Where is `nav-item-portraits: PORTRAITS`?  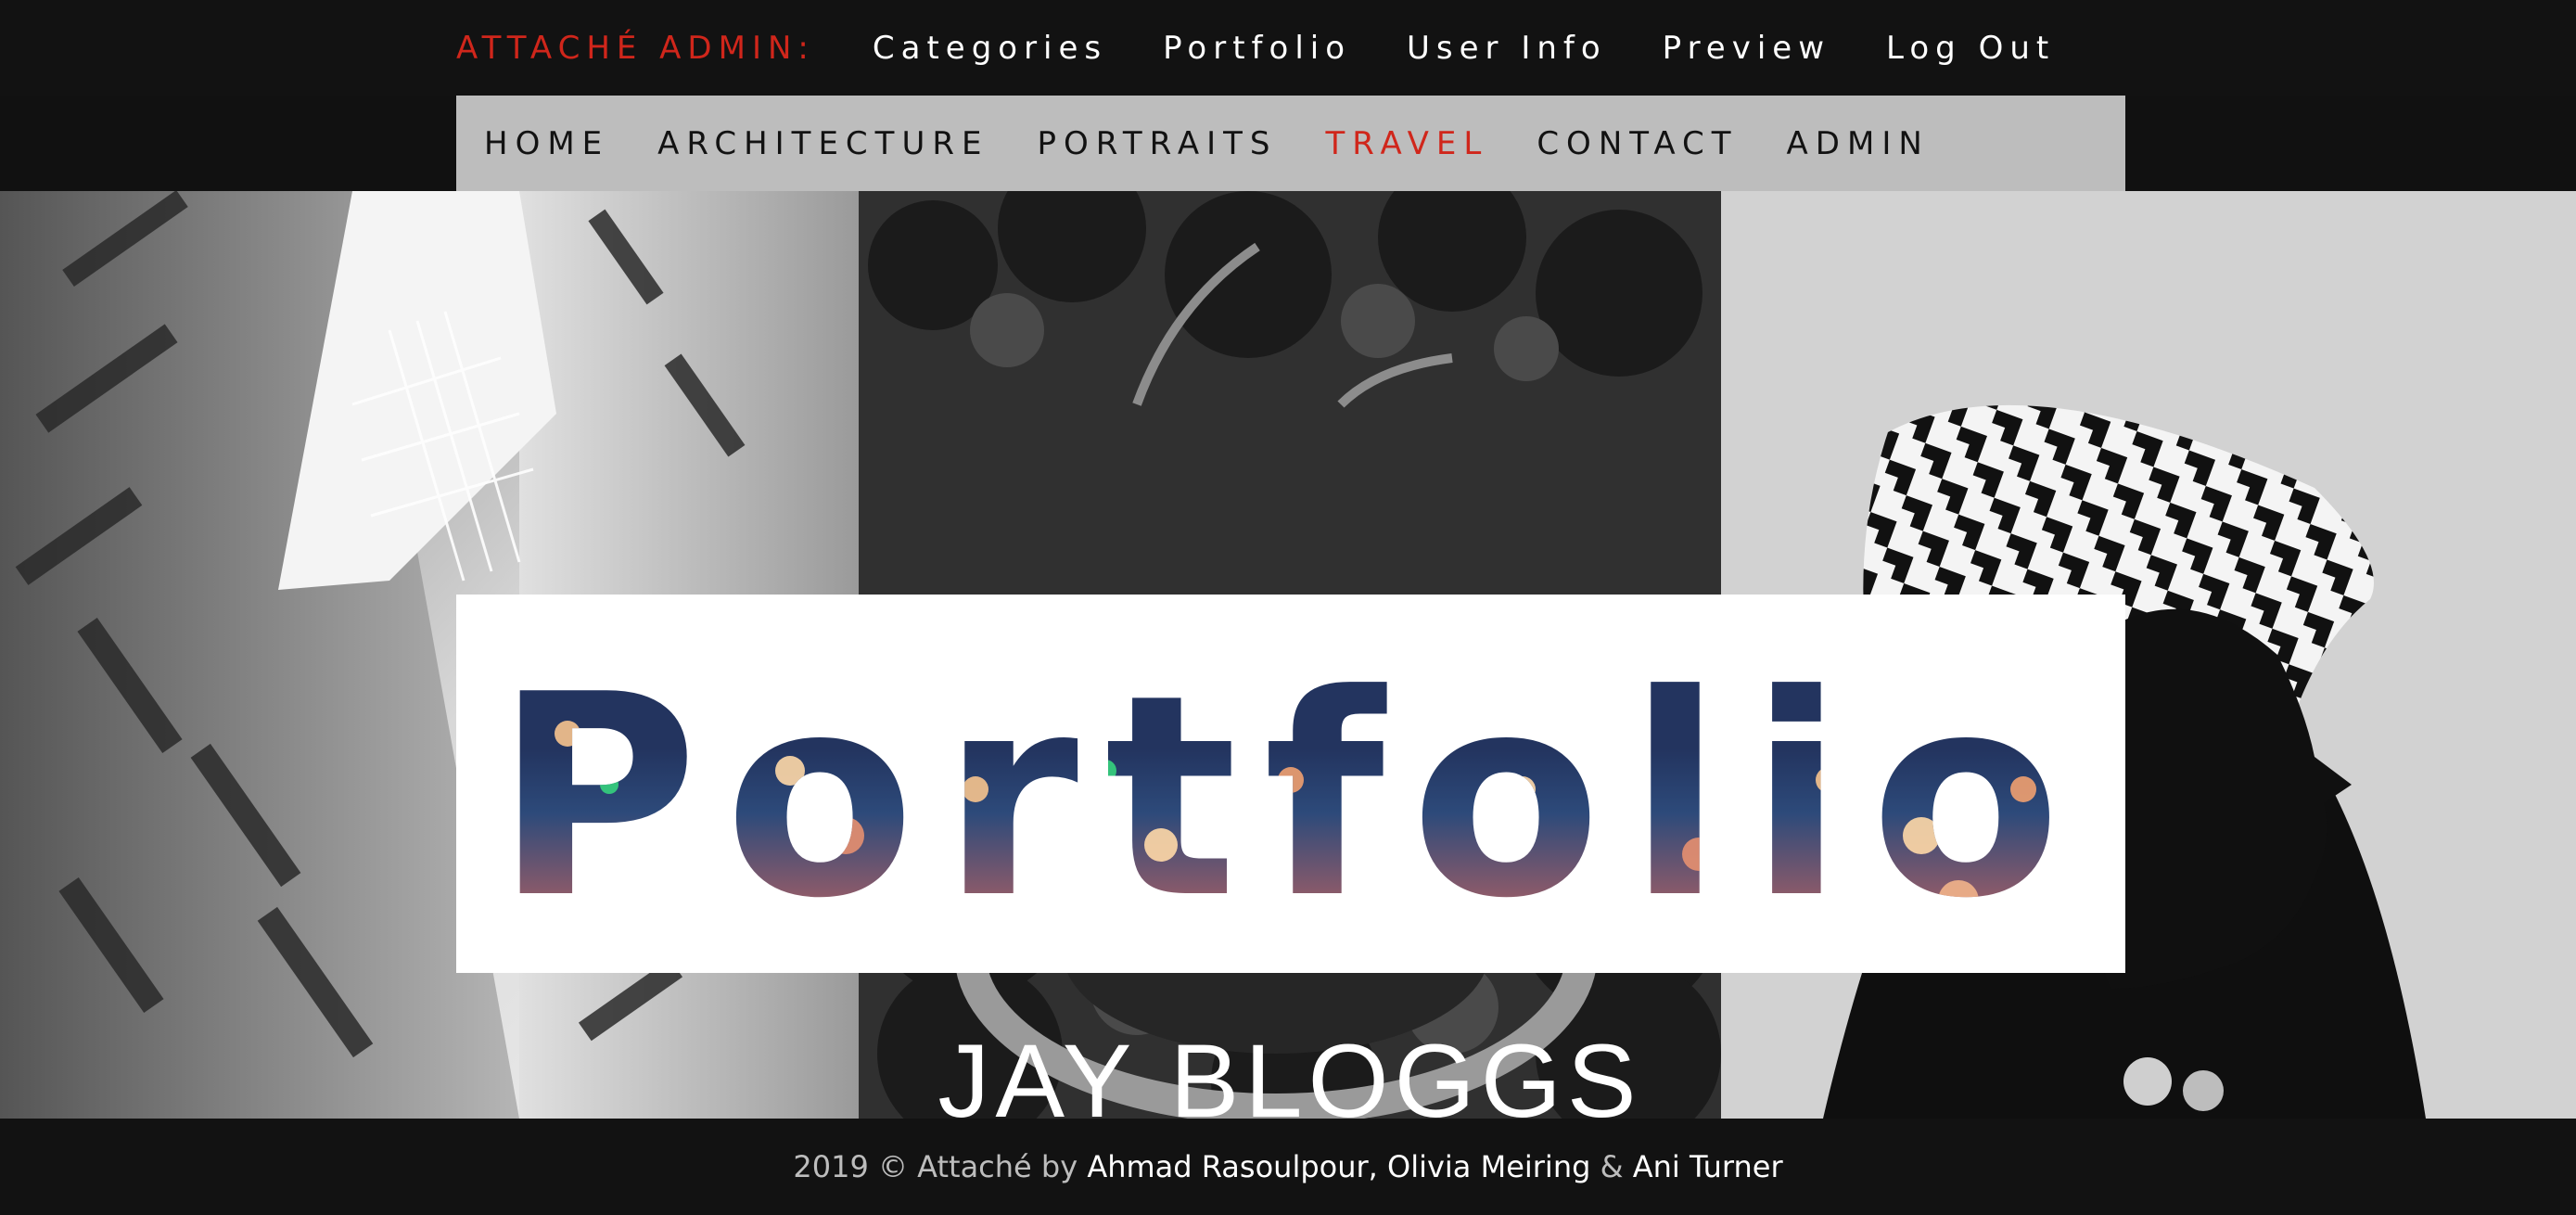 nav-item-portraits: PORTRAITS is located at coordinates (1157, 143).